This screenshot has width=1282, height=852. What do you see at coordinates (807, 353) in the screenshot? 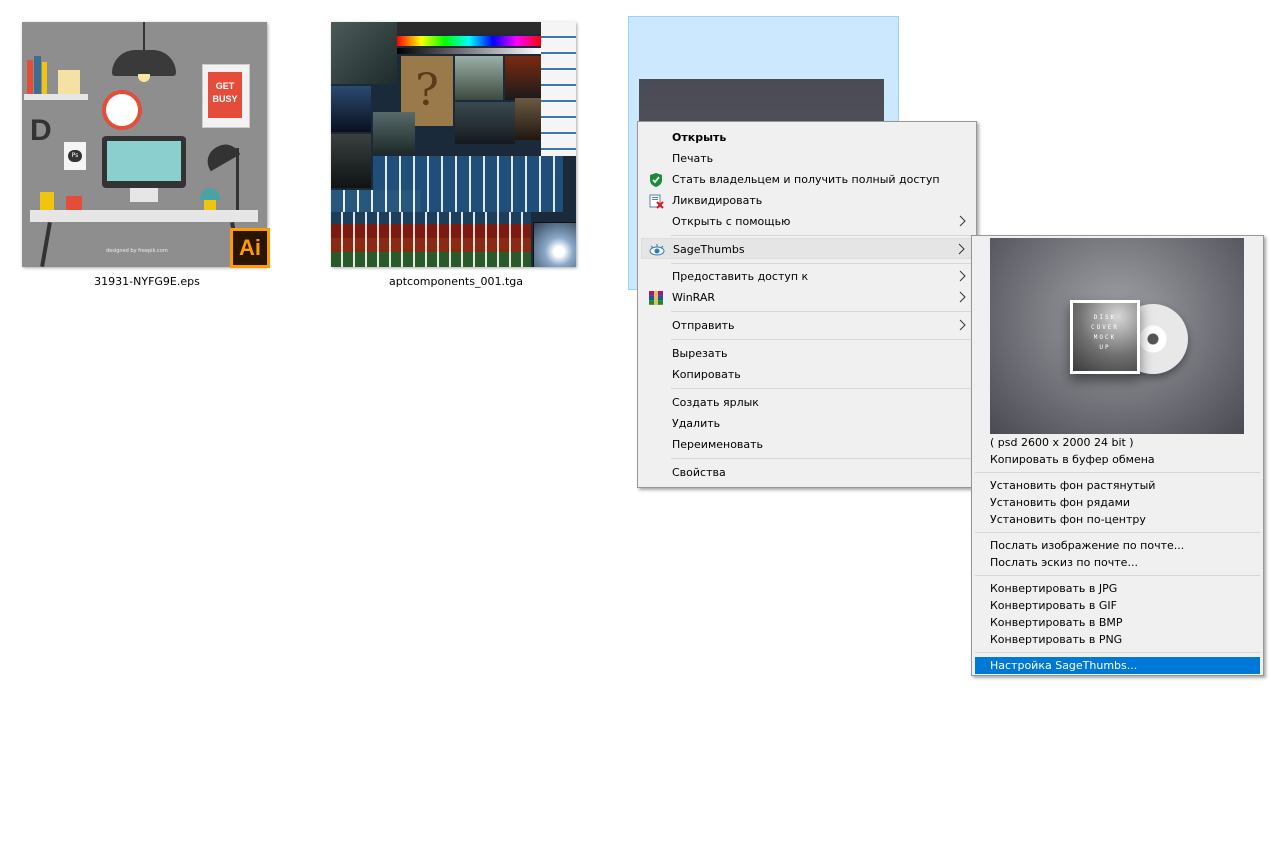
I see `menu-item-cut: Вырезать` at bounding box center [807, 353].